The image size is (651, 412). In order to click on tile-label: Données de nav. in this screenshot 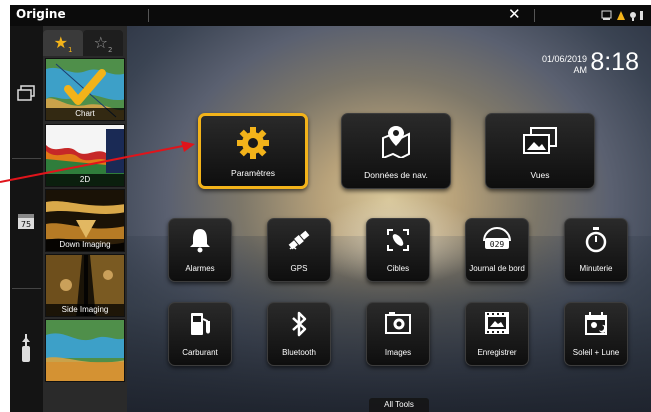, I will do `click(396, 175)`.